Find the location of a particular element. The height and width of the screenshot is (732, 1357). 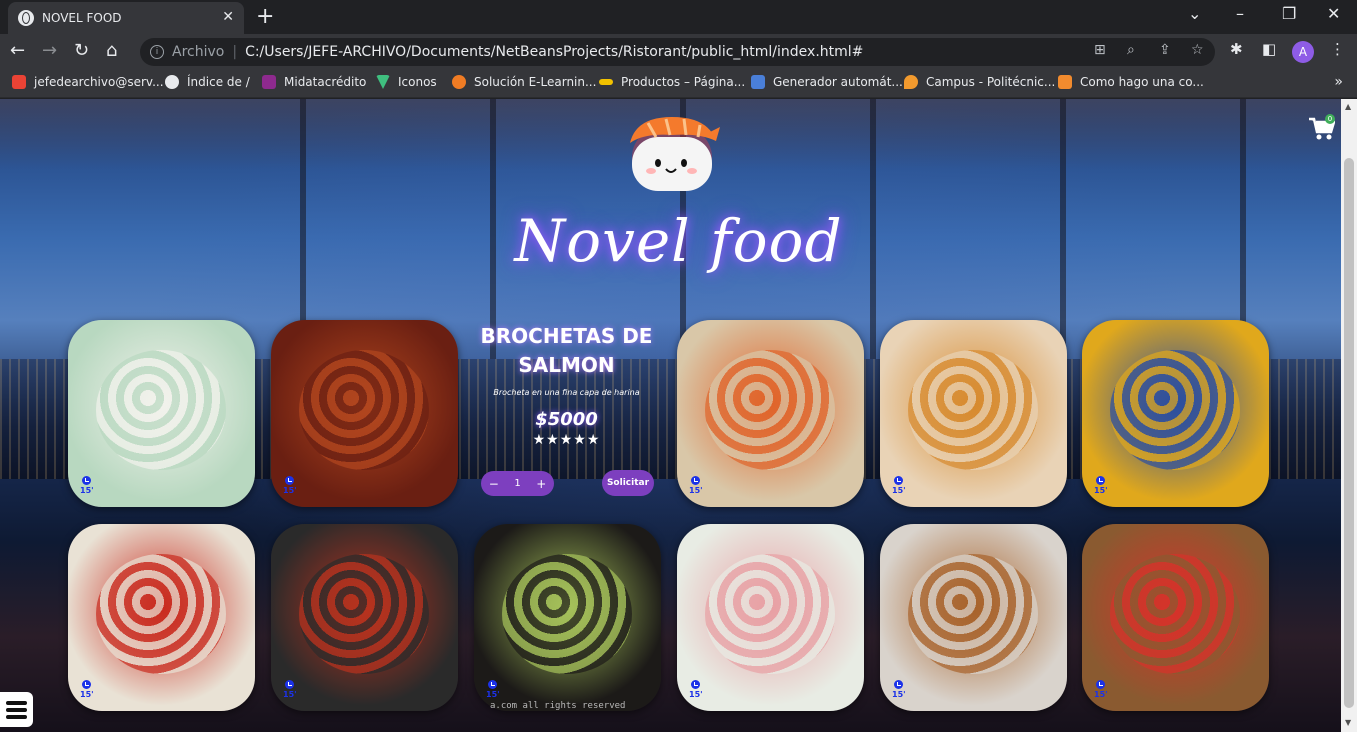

increase-button: + is located at coordinates (541, 484).